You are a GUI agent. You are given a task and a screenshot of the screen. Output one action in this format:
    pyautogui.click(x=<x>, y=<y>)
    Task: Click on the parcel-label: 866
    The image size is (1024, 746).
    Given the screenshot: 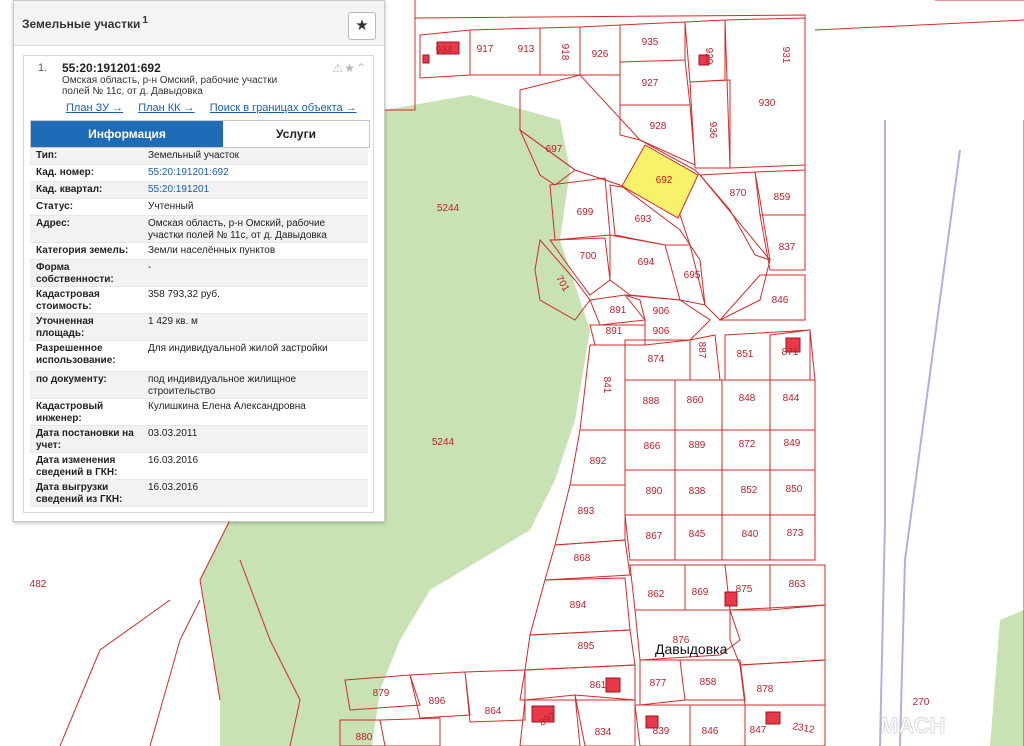 What is the action you would take?
    pyautogui.click(x=652, y=446)
    